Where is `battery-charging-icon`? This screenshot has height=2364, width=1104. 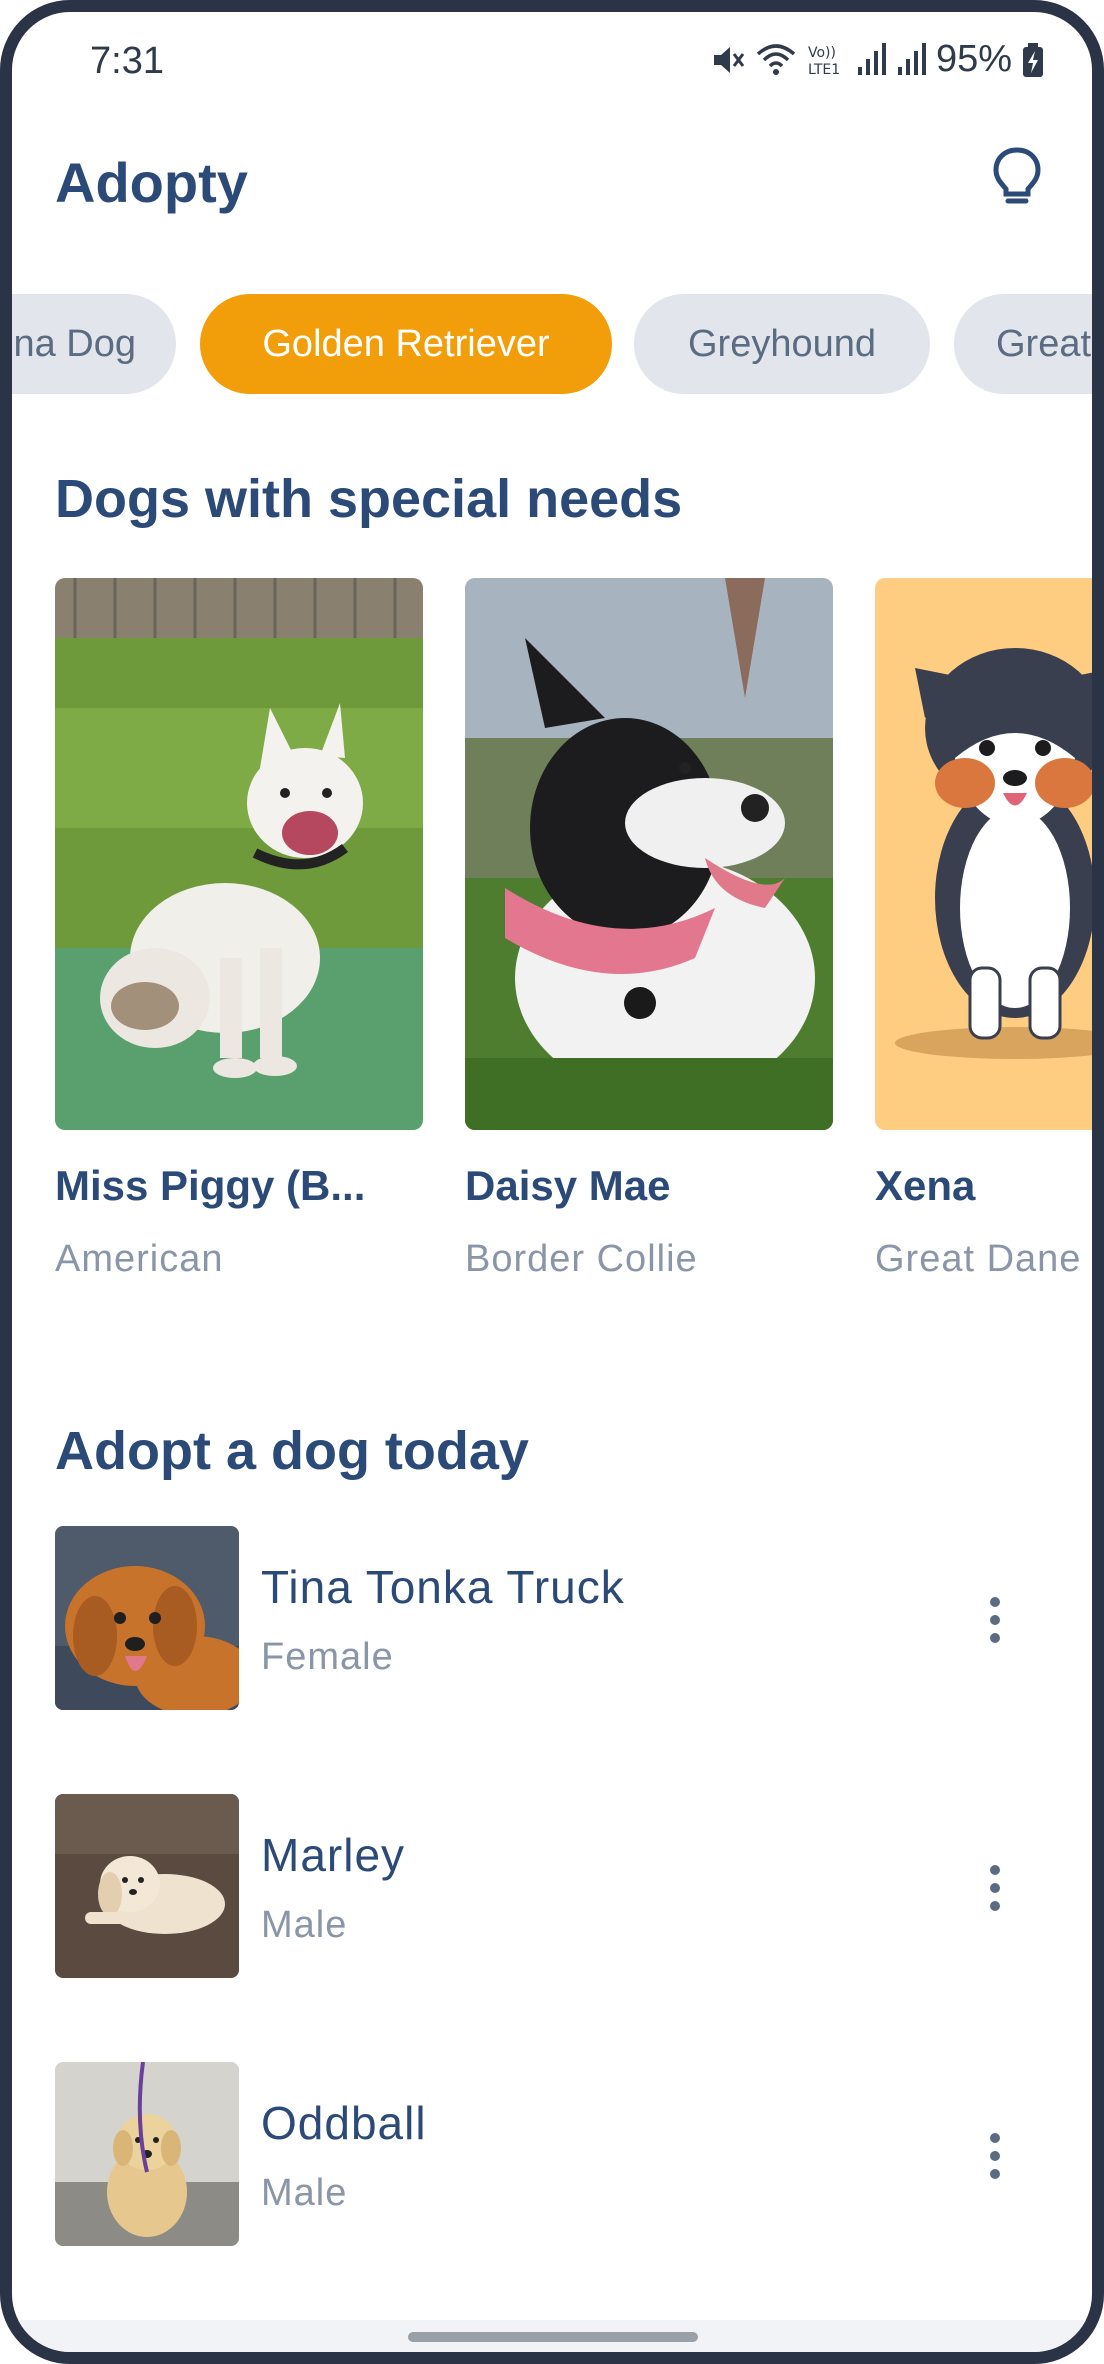 battery-charging-icon is located at coordinates (1033, 59).